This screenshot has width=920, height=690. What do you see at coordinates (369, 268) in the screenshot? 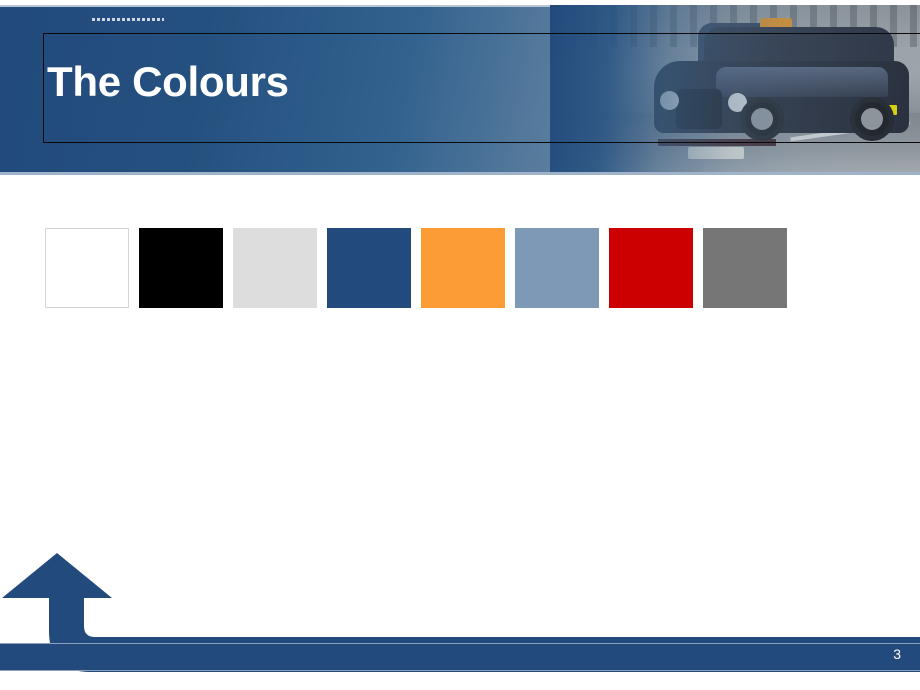
I see `swatch-dark-blue` at bounding box center [369, 268].